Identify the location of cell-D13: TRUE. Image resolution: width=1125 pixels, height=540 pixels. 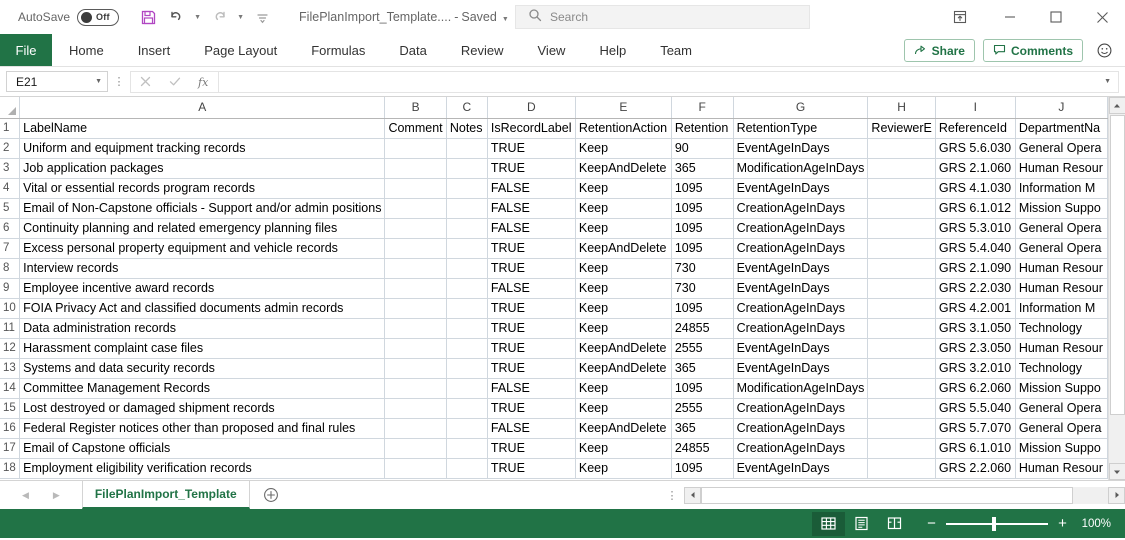
(531, 368).